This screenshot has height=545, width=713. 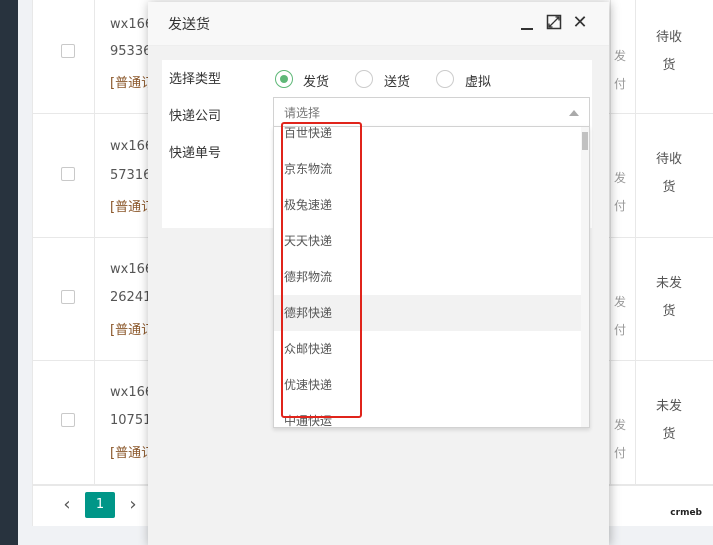 I want to click on courier-select-placeholder: 请选择, so click(x=302, y=113).